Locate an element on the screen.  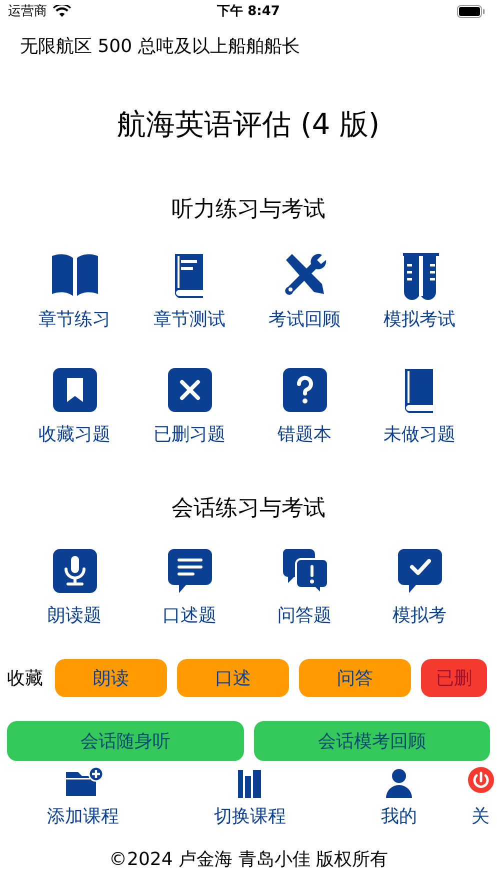
nav-label: 添加课程 is located at coordinates (83, 817).